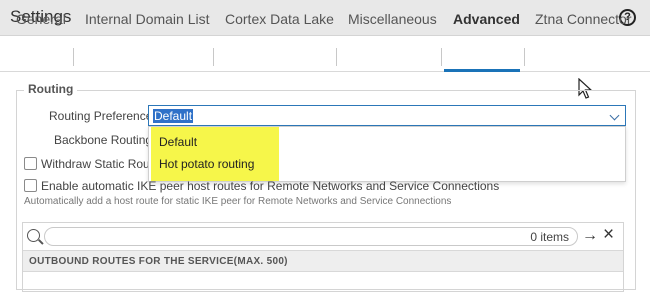 The width and height of the screenshot is (650, 292). What do you see at coordinates (206, 164) in the screenshot?
I see `option-hot-potato-routing: Hot potato routing` at bounding box center [206, 164].